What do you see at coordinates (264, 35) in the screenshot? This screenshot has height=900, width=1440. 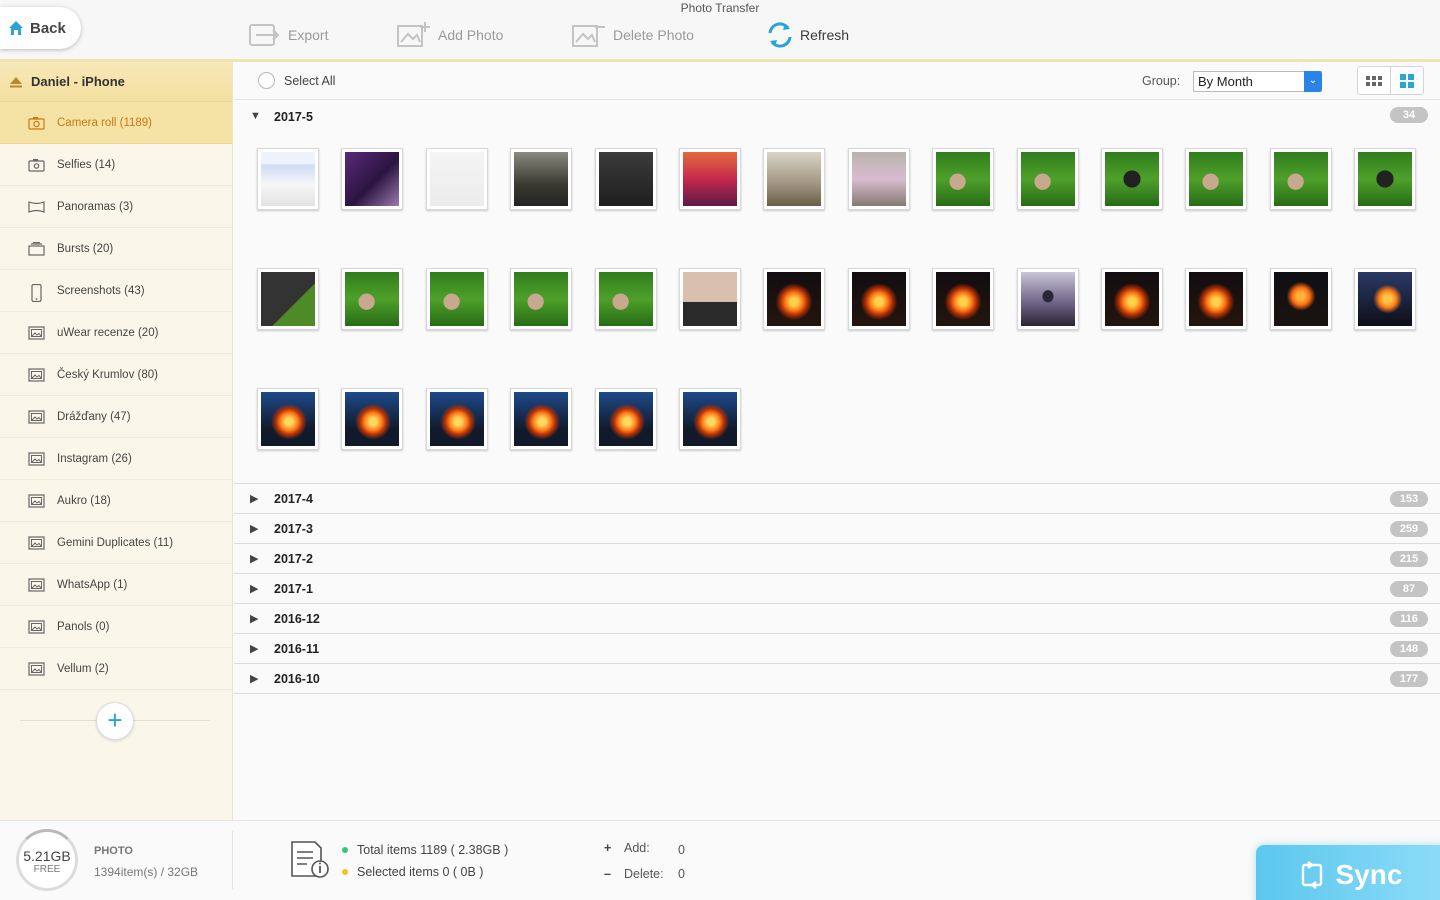 I see `export-icon` at bounding box center [264, 35].